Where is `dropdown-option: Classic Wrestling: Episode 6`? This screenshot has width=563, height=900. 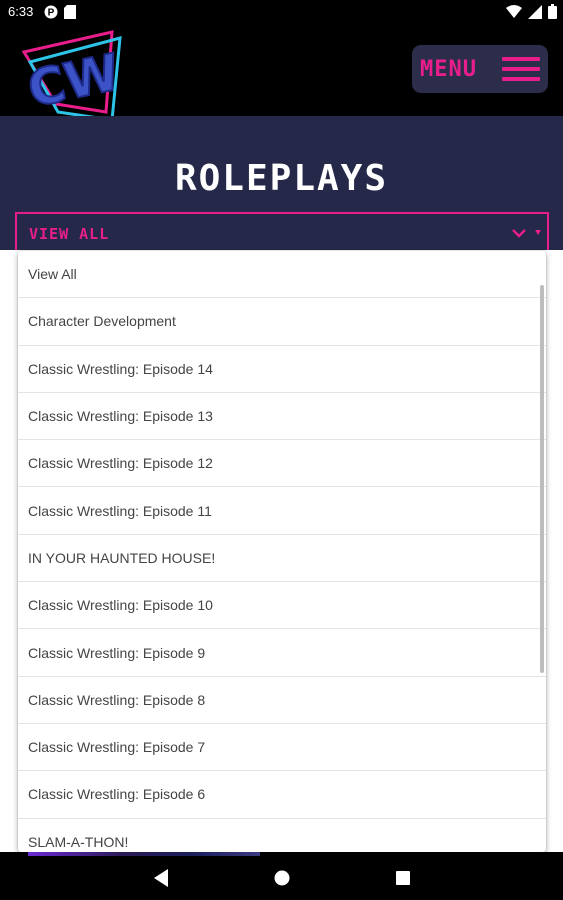 dropdown-option: Classic Wrestling: Episode 6 is located at coordinates (282, 795).